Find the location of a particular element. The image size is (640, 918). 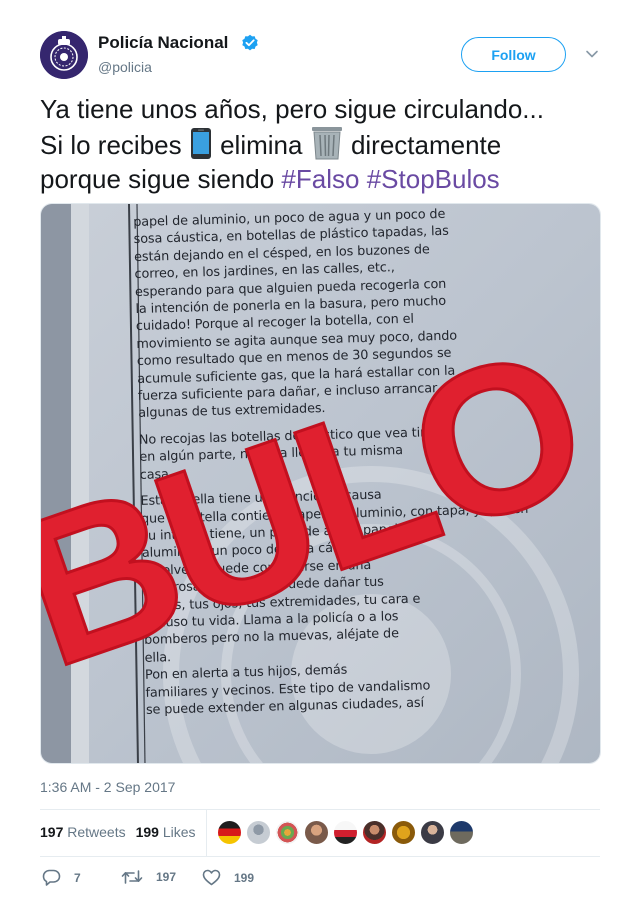

retweet-count: 197 is located at coordinates (166, 877).